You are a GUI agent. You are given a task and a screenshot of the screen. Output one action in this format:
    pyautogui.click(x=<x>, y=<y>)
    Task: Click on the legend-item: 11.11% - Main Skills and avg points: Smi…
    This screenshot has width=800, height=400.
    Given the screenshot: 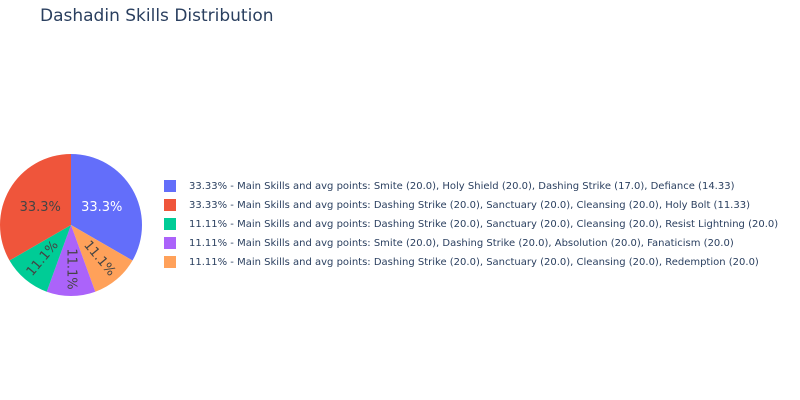 What is the action you would take?
    pyautogui.click(x=449, y=243)
    